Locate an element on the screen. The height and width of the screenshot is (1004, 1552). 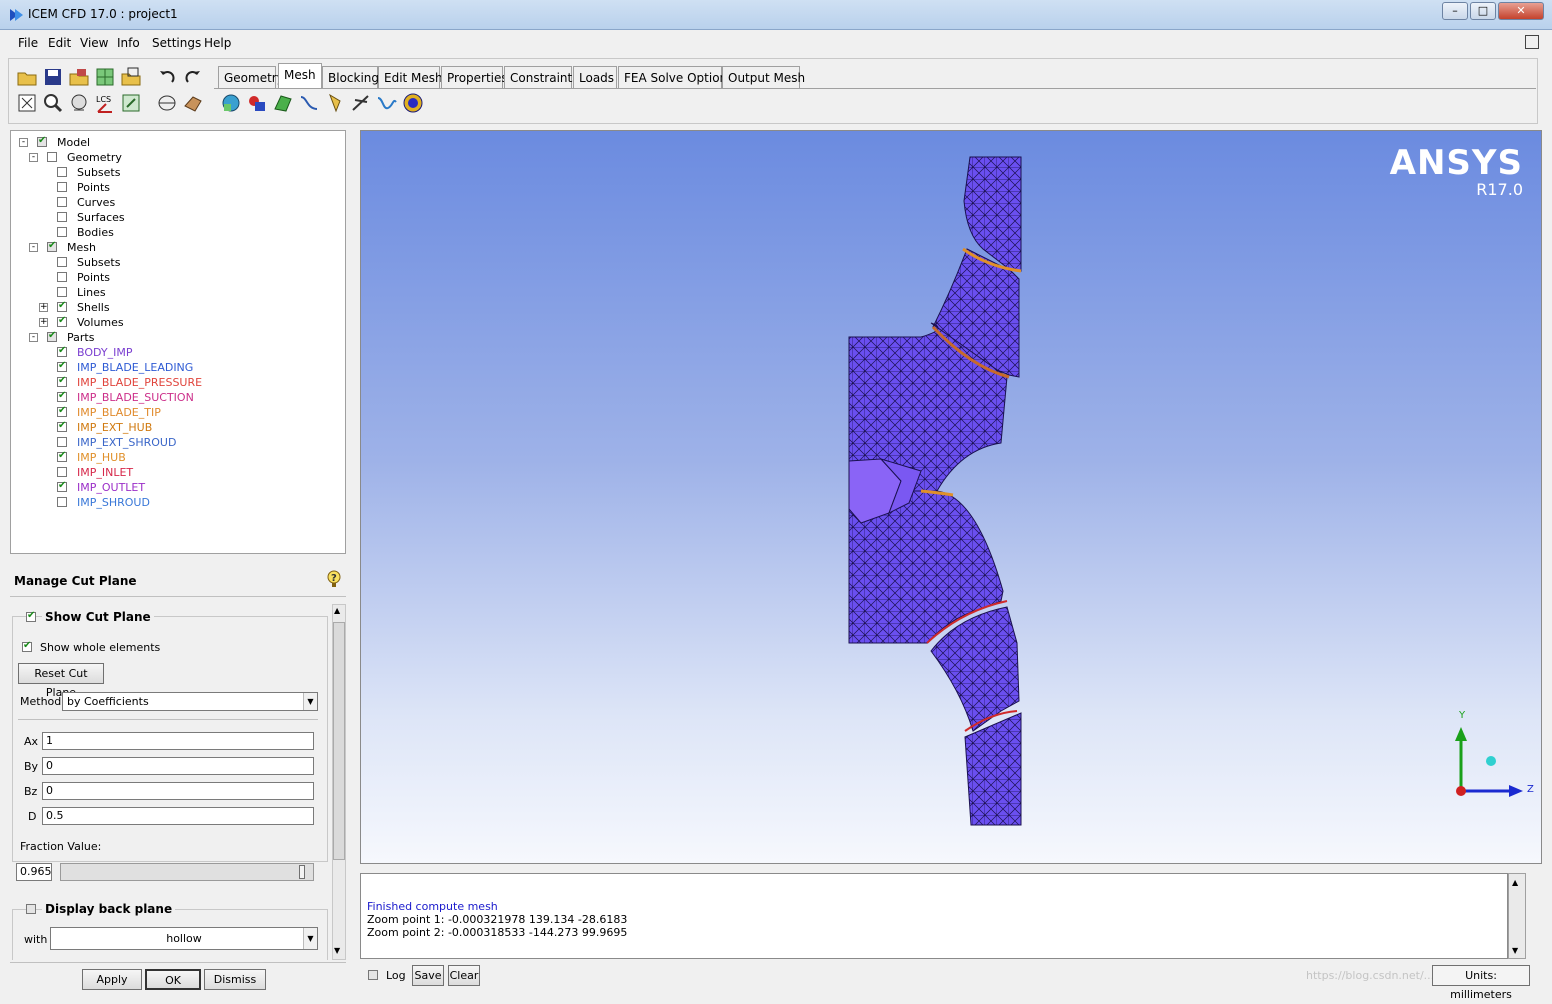
create-mesh-density-icon is located at coordinates (335, 103).